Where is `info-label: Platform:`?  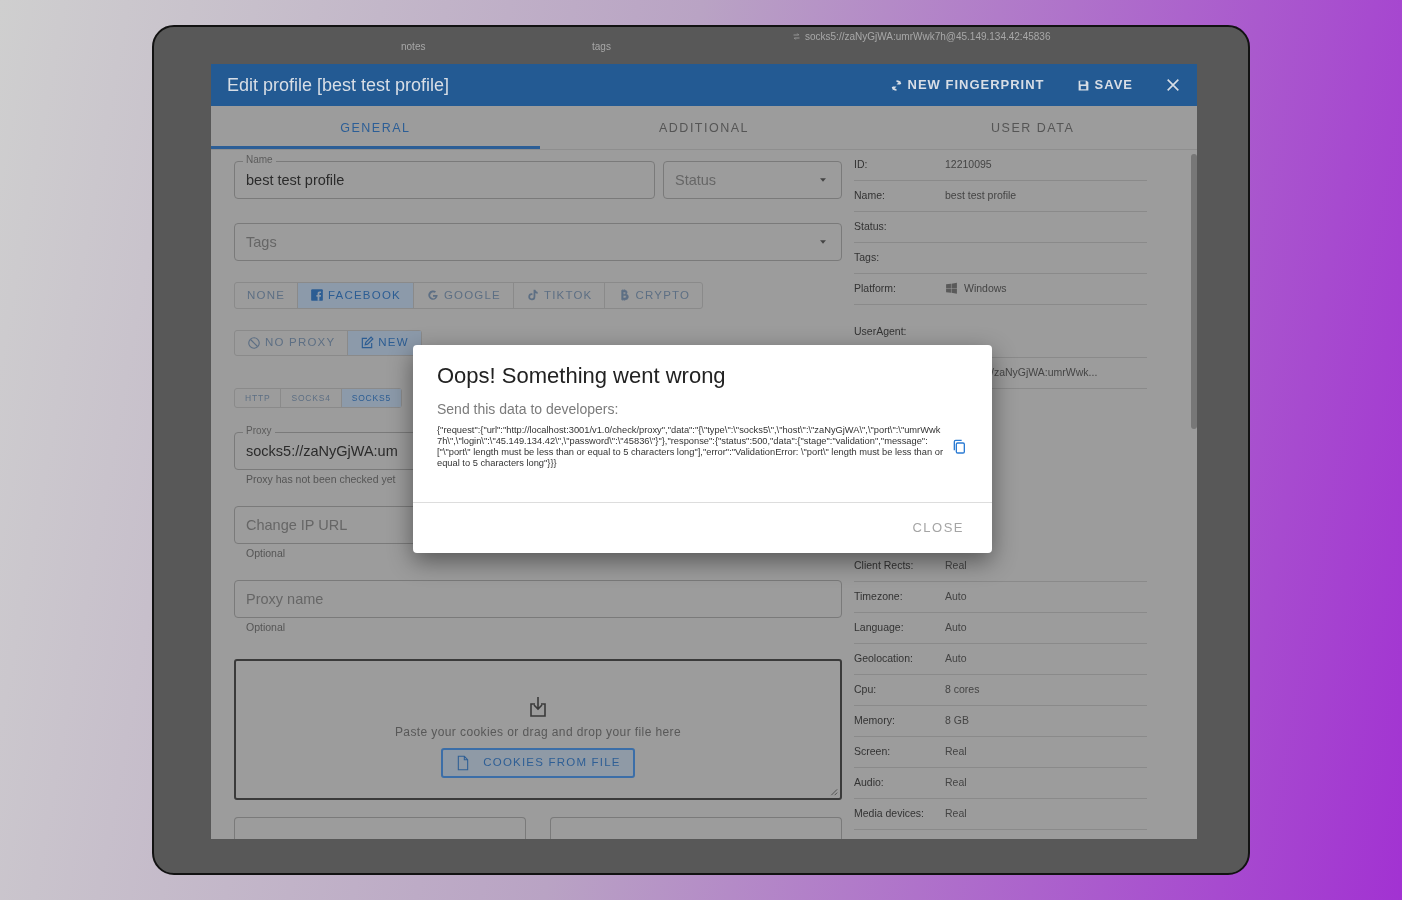
info-label: Platform: is located at coordinates (875, 288).